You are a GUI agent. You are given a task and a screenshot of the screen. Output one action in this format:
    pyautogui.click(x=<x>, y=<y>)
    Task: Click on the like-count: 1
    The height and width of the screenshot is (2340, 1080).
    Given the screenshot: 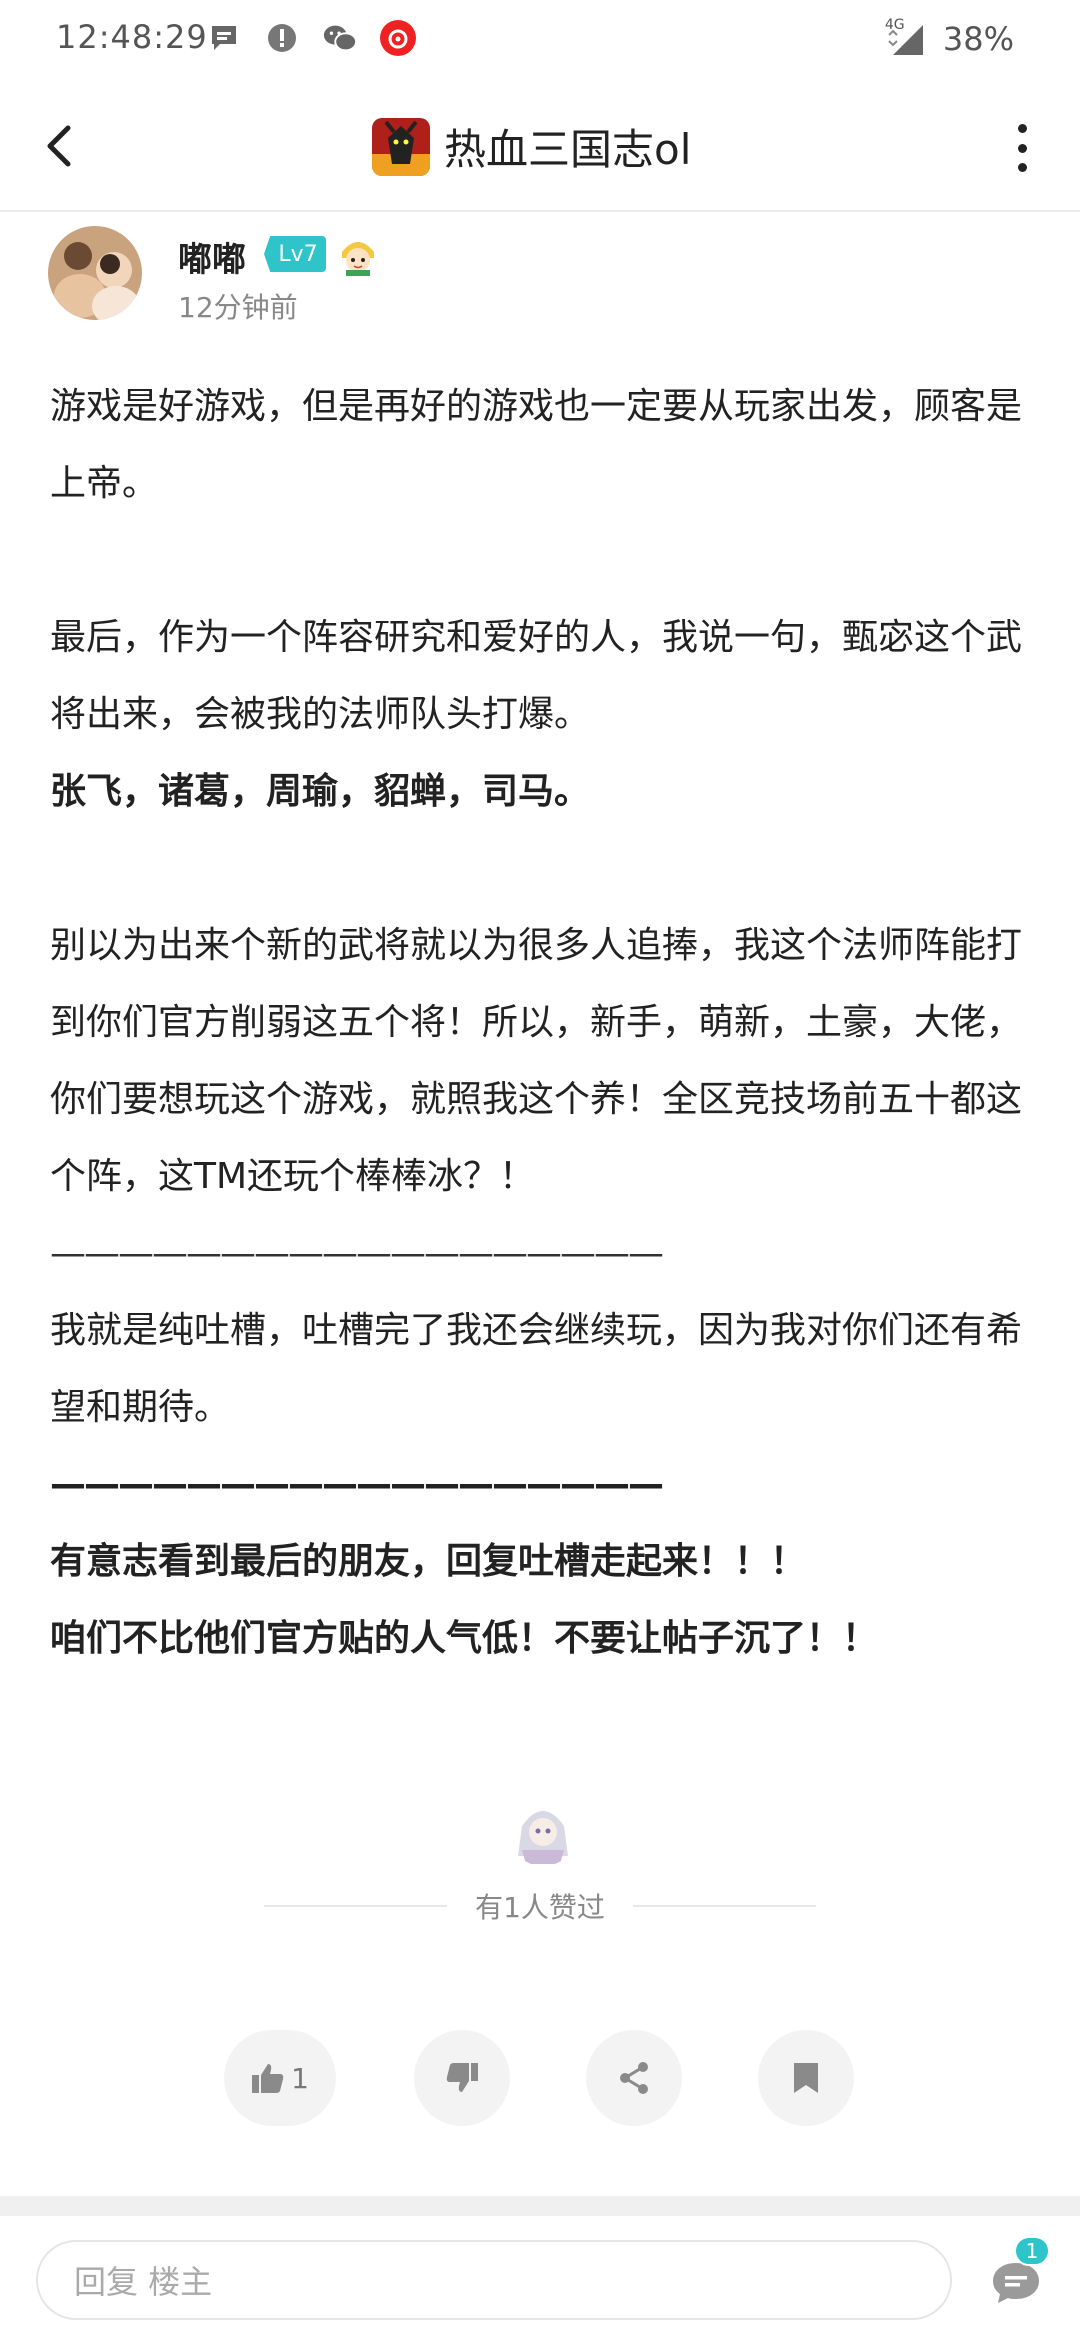 What is the action you would take?
    pyautogui.click(x=300, y=2078)
    